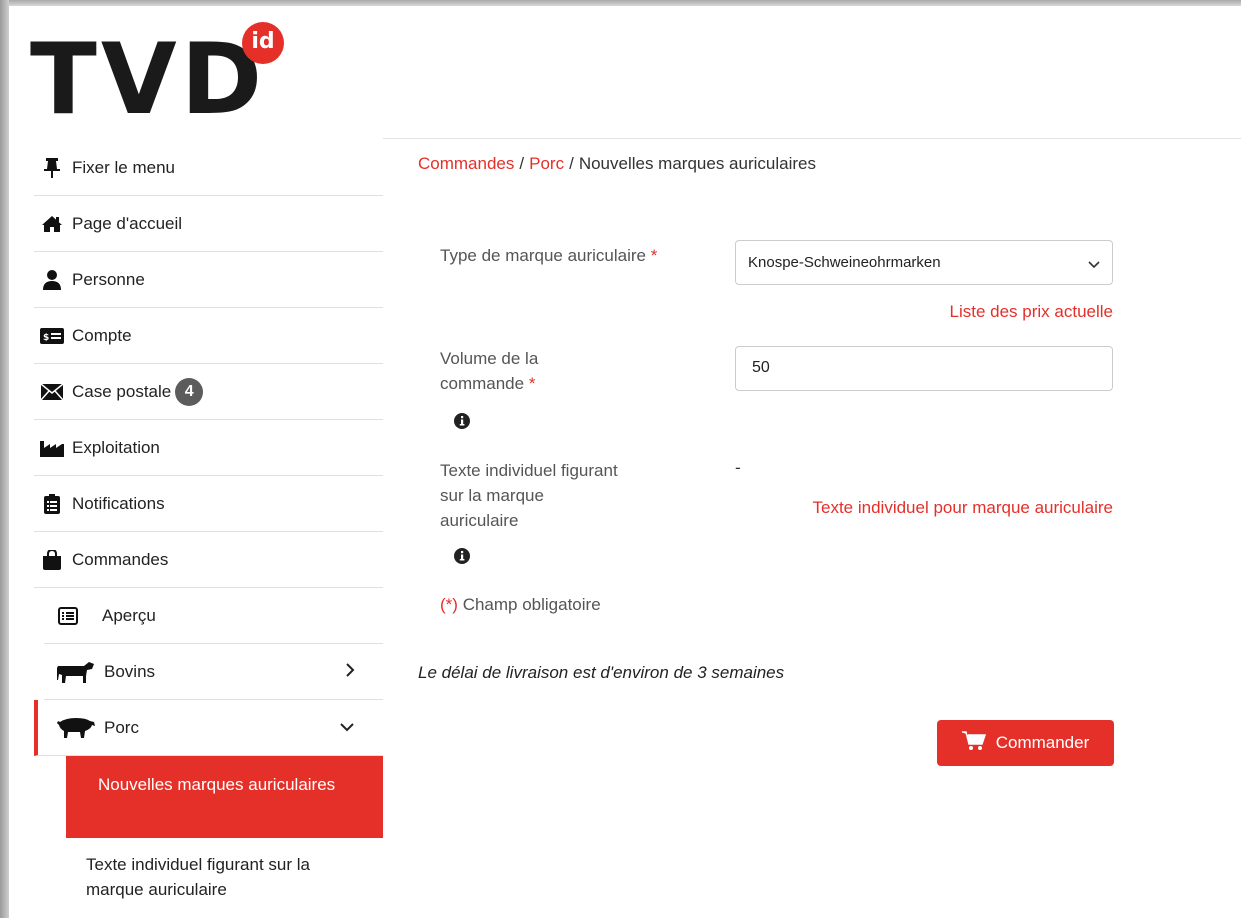 The height and width of the screenshot is (918, 1241). I want to click on sidebar-item-person: Personne, so click(208, 280).